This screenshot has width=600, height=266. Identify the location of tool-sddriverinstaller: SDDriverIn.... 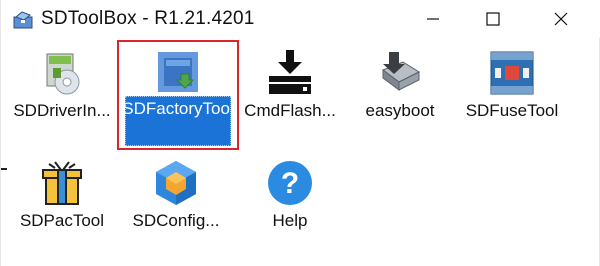
(62, 93).